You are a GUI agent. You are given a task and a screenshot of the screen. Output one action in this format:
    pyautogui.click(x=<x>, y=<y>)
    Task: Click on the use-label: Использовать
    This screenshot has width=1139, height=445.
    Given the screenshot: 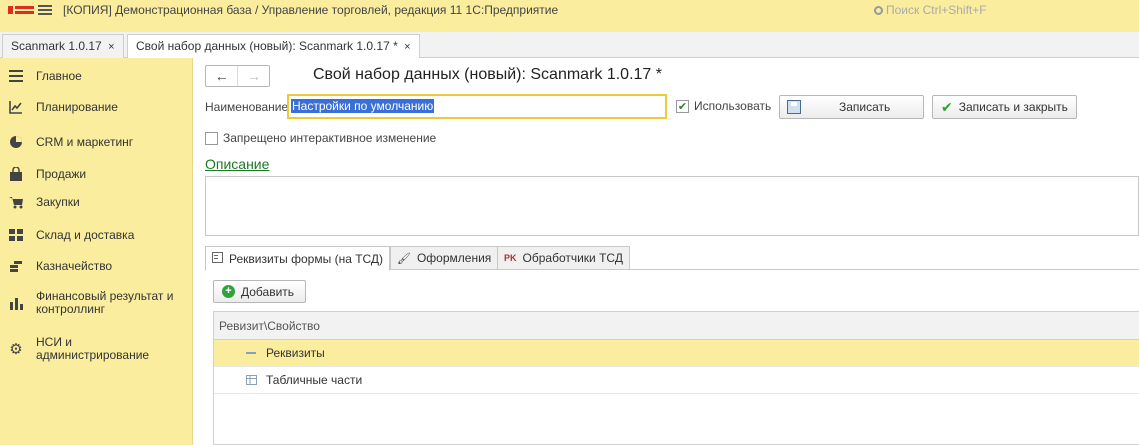 What is the action you would take?
    pyautogui.click(x=733, y=106)
    